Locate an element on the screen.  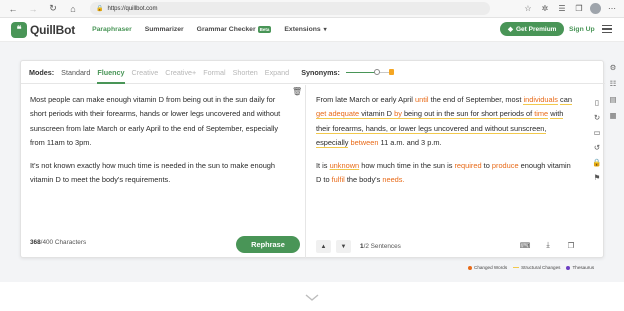
statistics-icon: ▦ is located at coordinates (613, 115).